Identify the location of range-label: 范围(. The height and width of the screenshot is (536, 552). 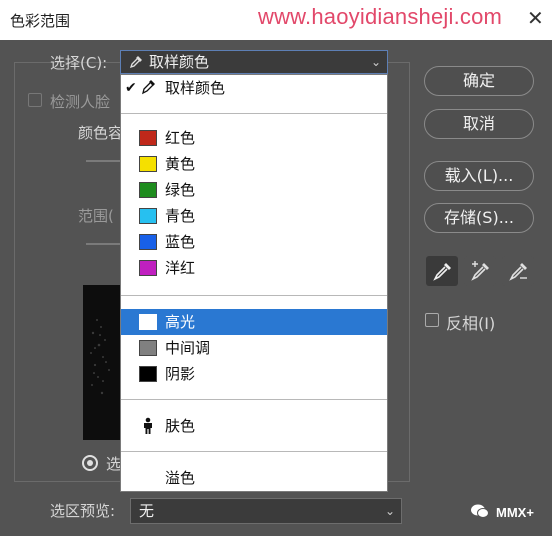
(96, 216).